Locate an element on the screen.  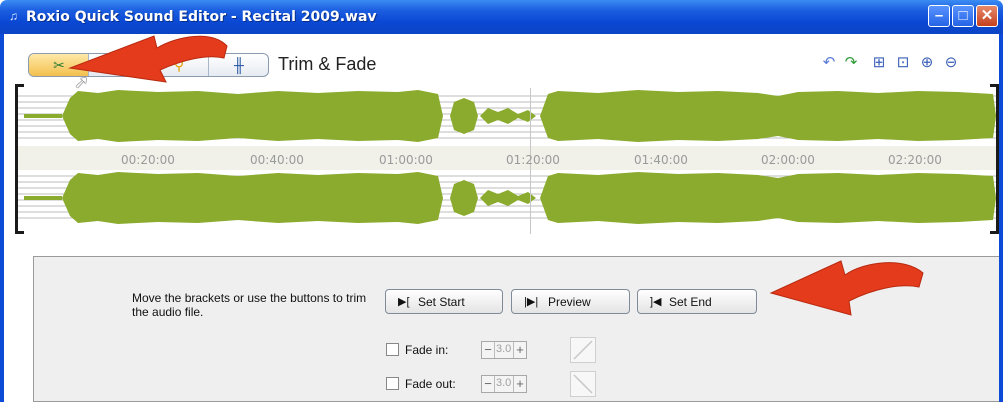
minimize-icon: – is located at coordinates (939, 15).